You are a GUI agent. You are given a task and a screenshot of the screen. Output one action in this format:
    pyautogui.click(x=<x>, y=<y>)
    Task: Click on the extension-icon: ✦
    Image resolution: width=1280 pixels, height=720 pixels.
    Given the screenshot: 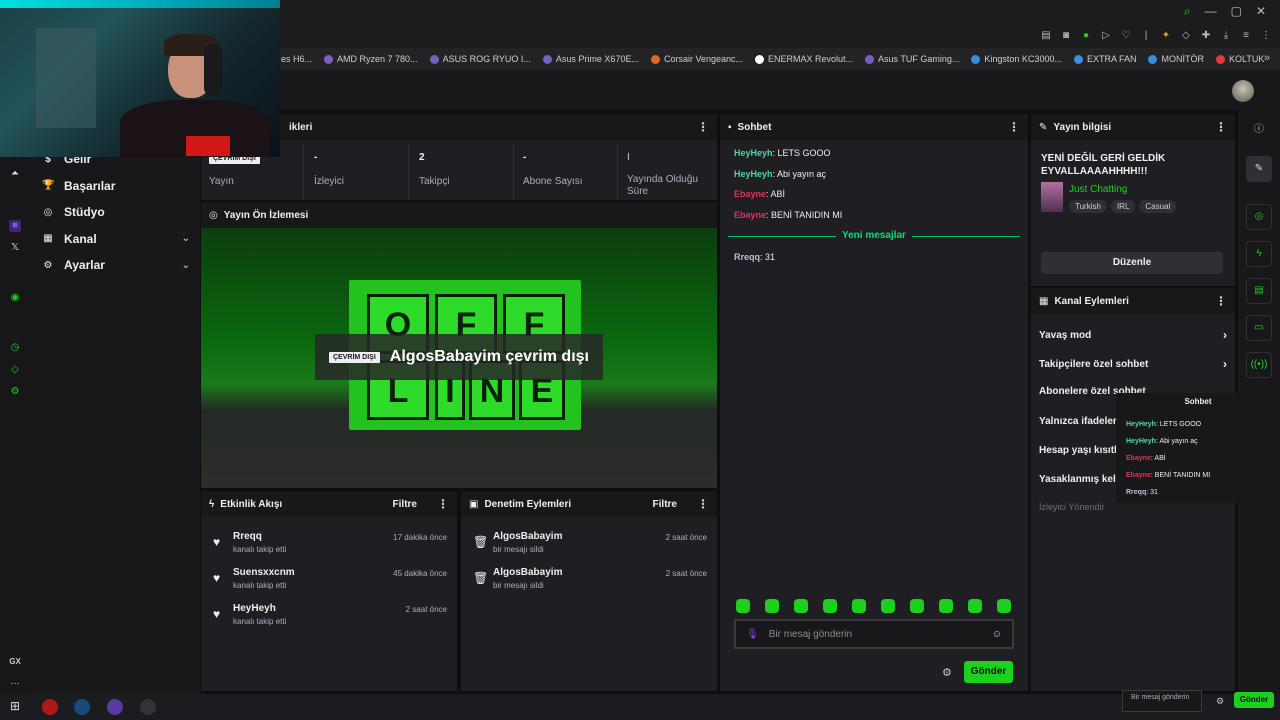 What is the action you would take?
    pyautogui.click(x=1166, y=36)
    